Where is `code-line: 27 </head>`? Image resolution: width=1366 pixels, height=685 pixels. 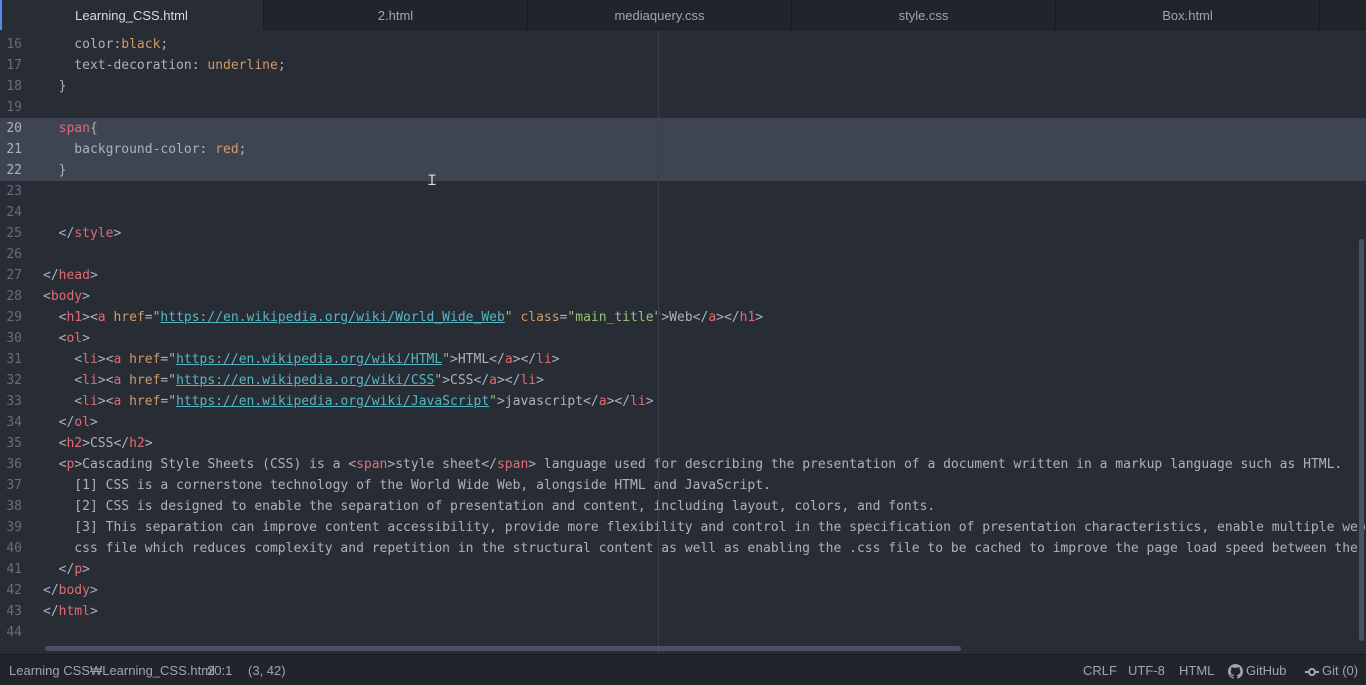 code-line: 27 </head> is located at coordinates (683, 275).